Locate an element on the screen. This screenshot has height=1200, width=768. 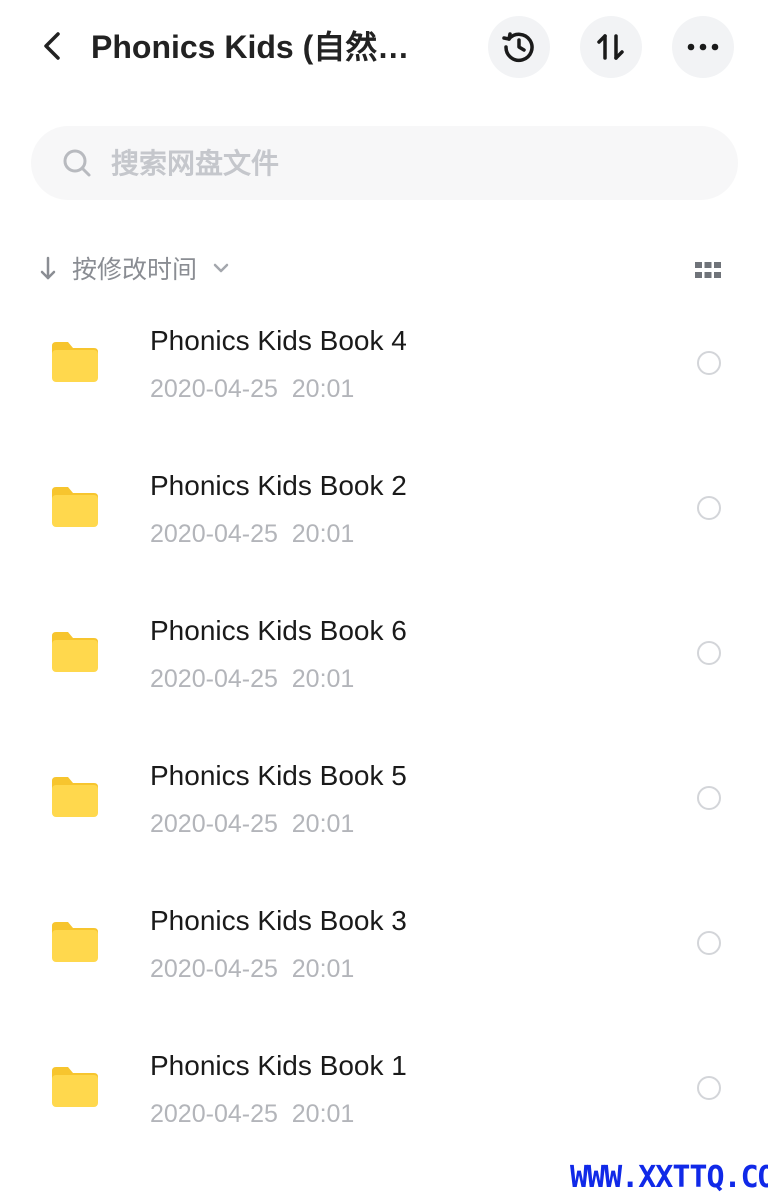
list-item: Phonics Kids Book 4 2020-04-25 20:01 is located at coordinates (384, 372).